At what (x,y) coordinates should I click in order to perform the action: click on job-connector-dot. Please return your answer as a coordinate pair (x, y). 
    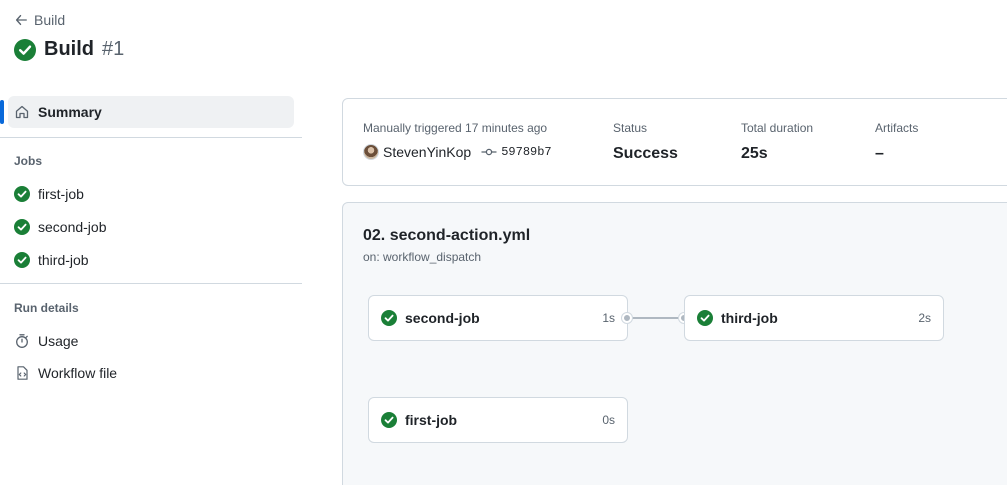
    Looking at the image, I should click on (627, 318).